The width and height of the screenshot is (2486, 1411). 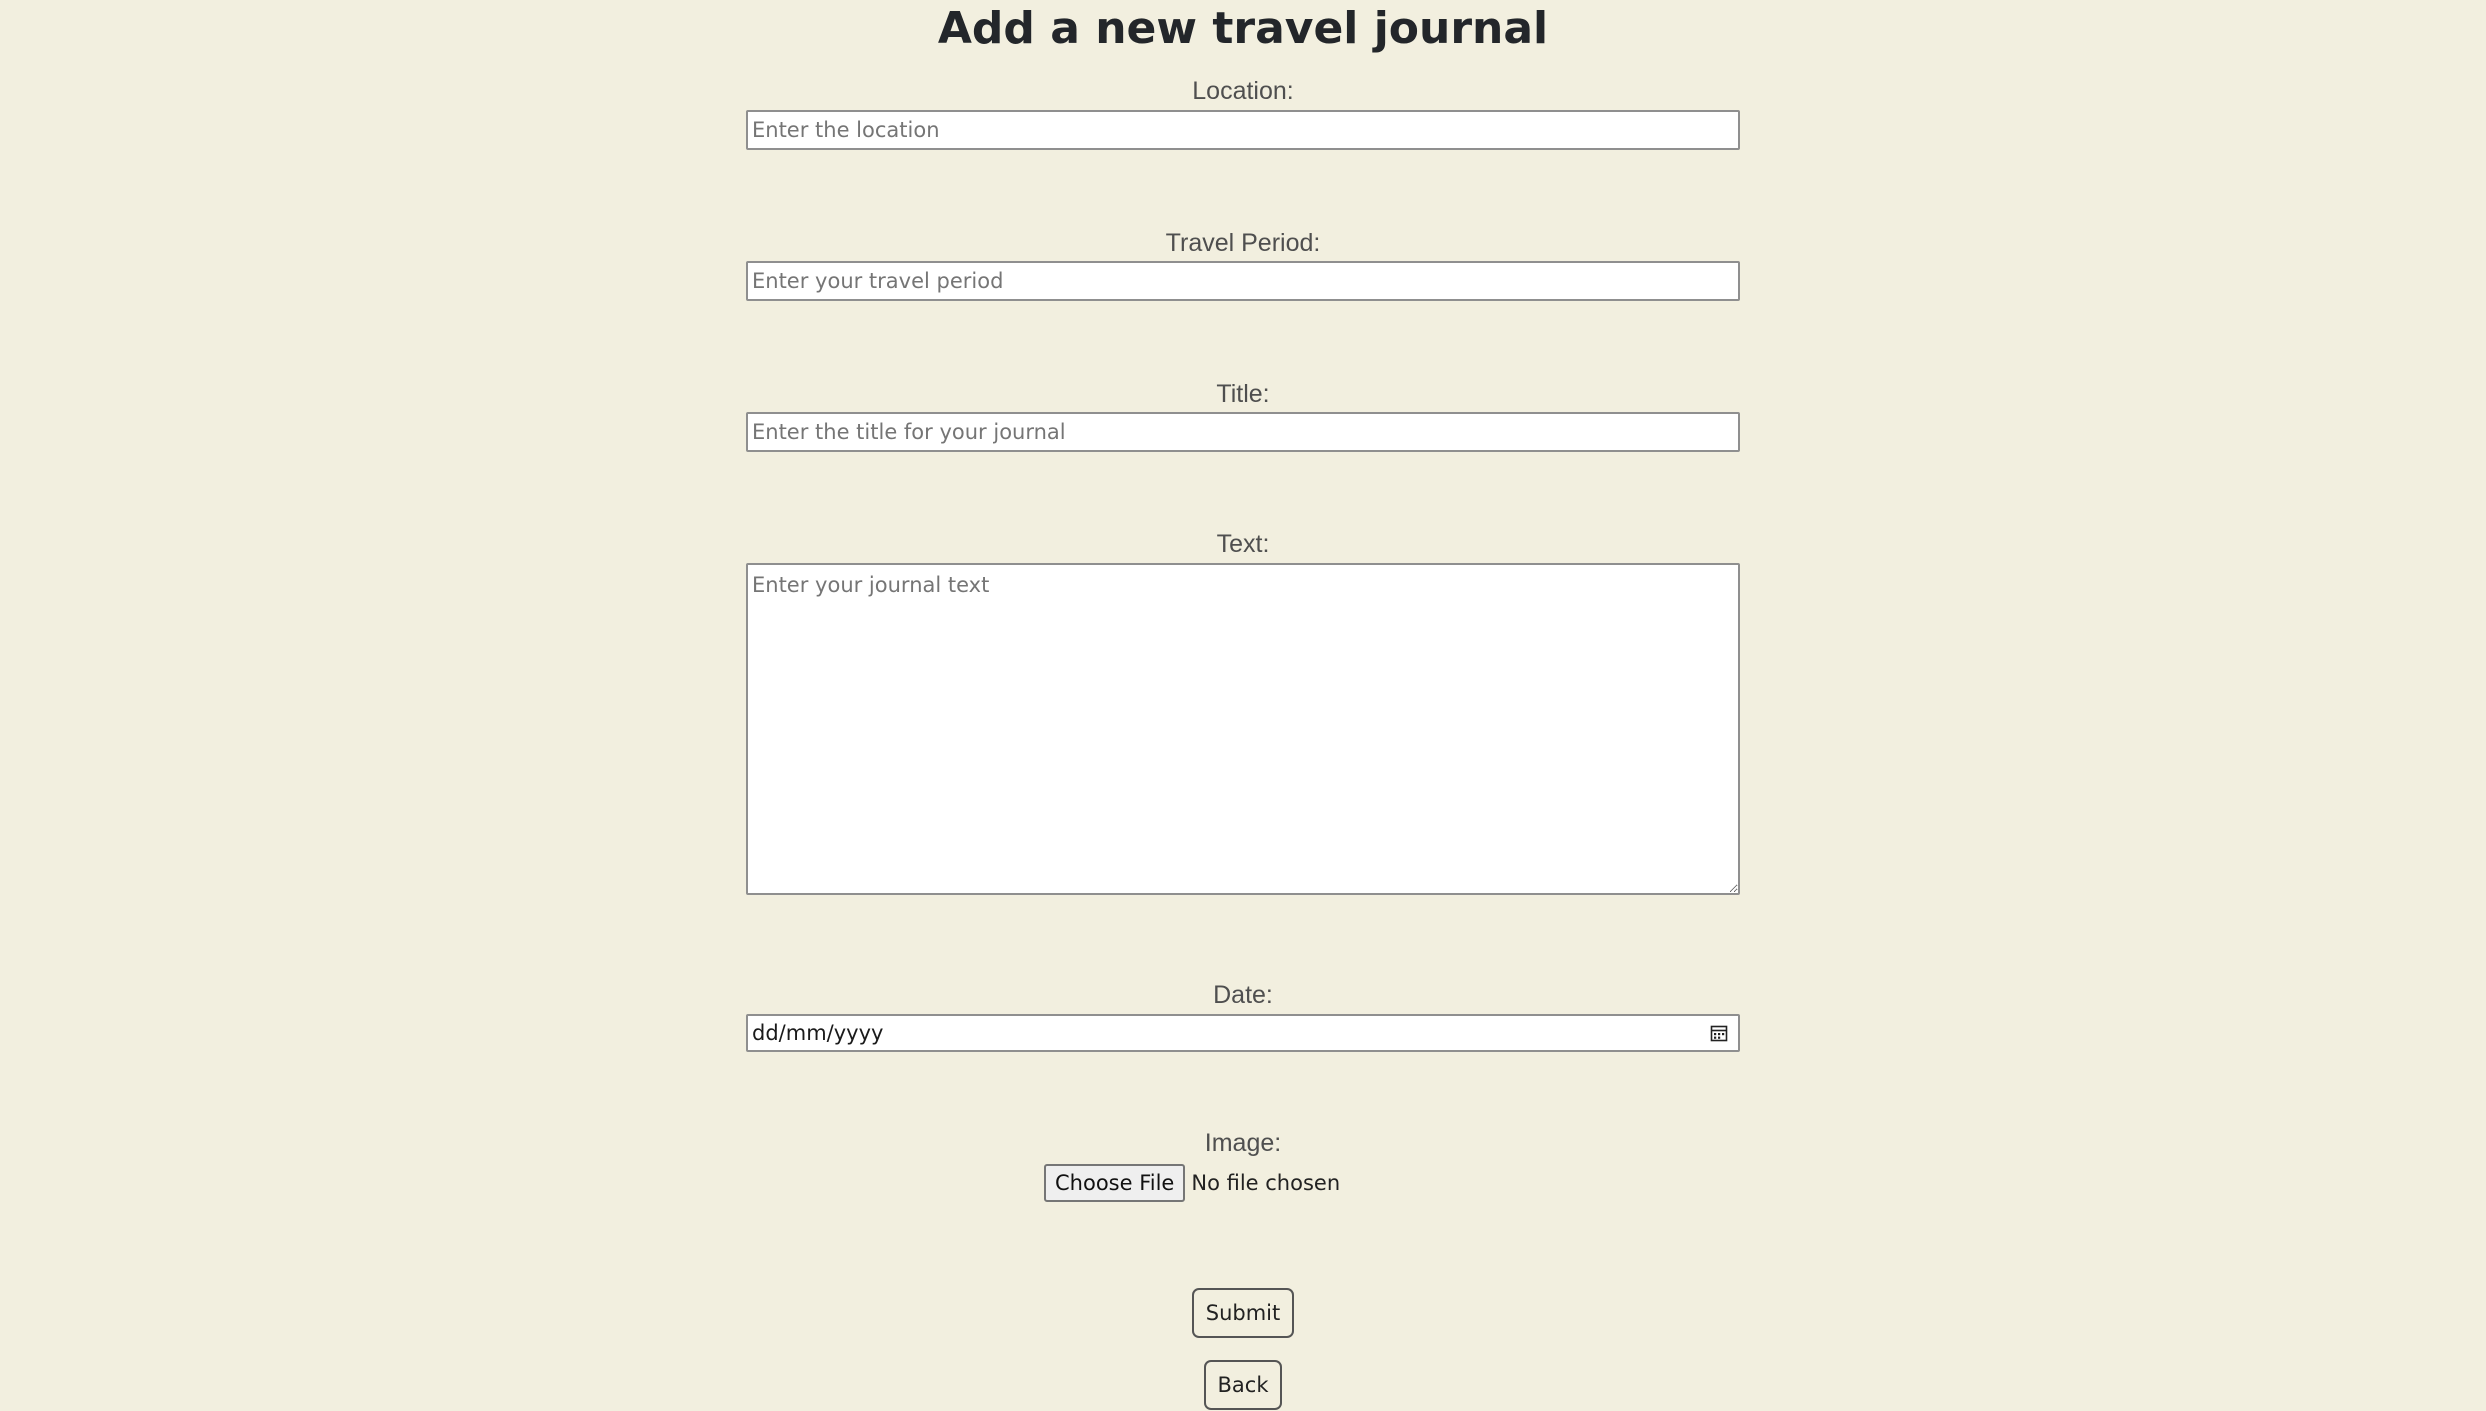 What do you see at coordinates (1243, 1313) in the screenshot?
I see `submit-button: Submit` at bounding box center [1243, 1313].